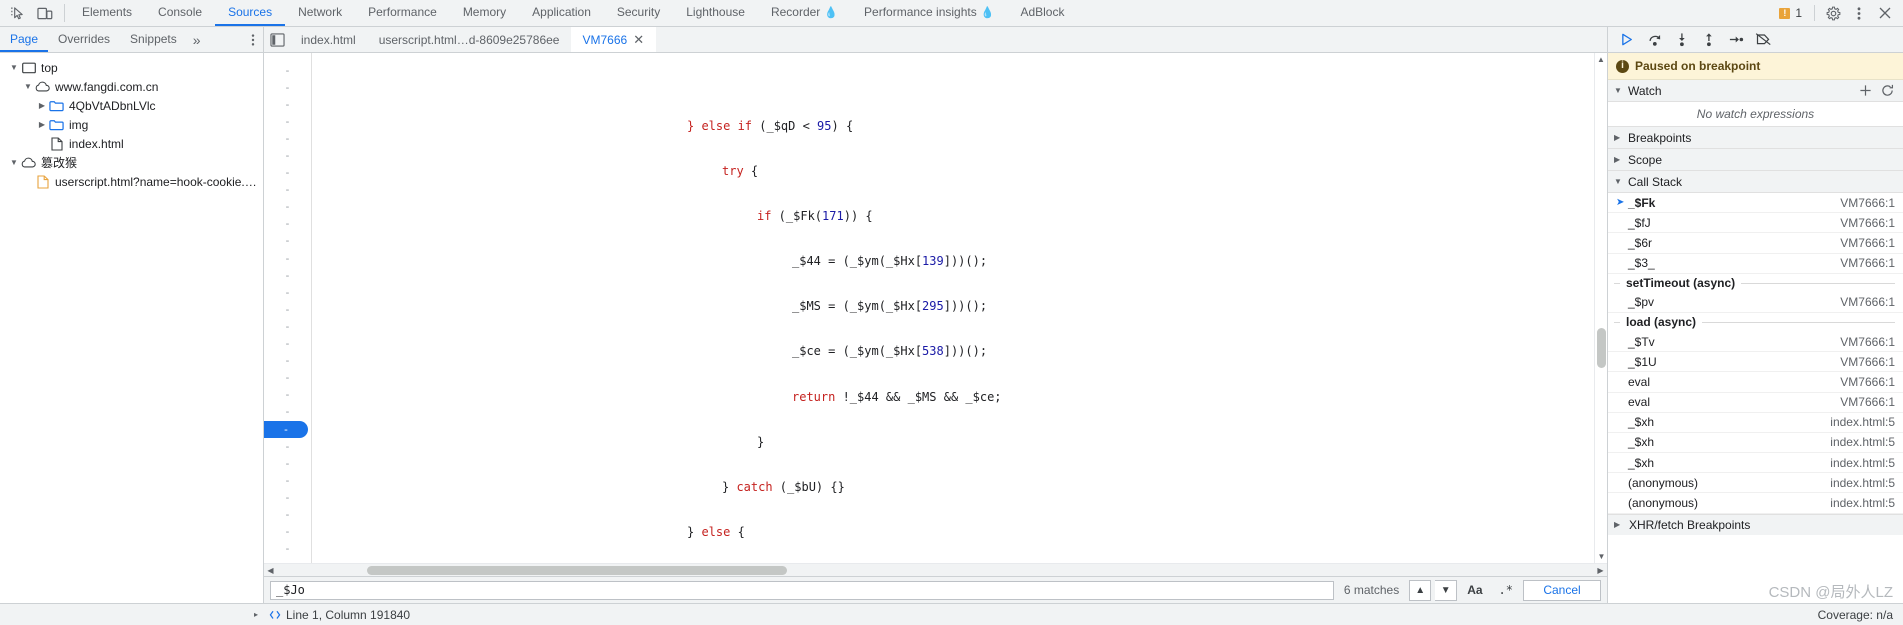 Image resolution: width=1903 pixels, height=625 pixels. I want to click on nav-tab-snippets: Snippets, so click(153, 39).